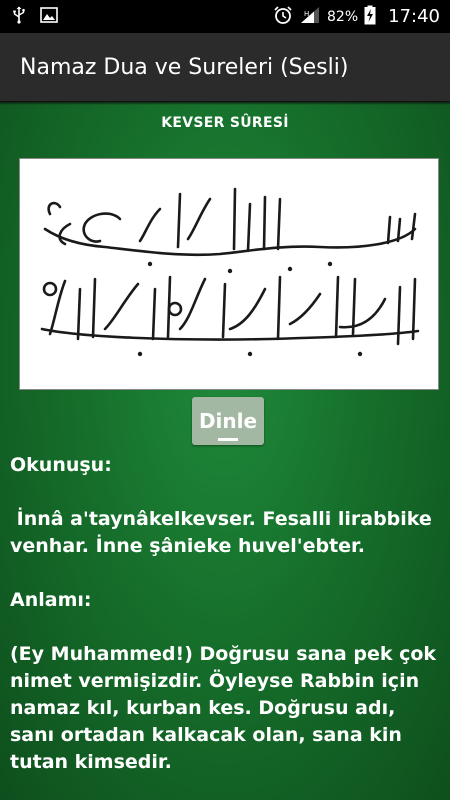 The image size is (450, 800). I want to click on usb-icon, so click(19, 17).